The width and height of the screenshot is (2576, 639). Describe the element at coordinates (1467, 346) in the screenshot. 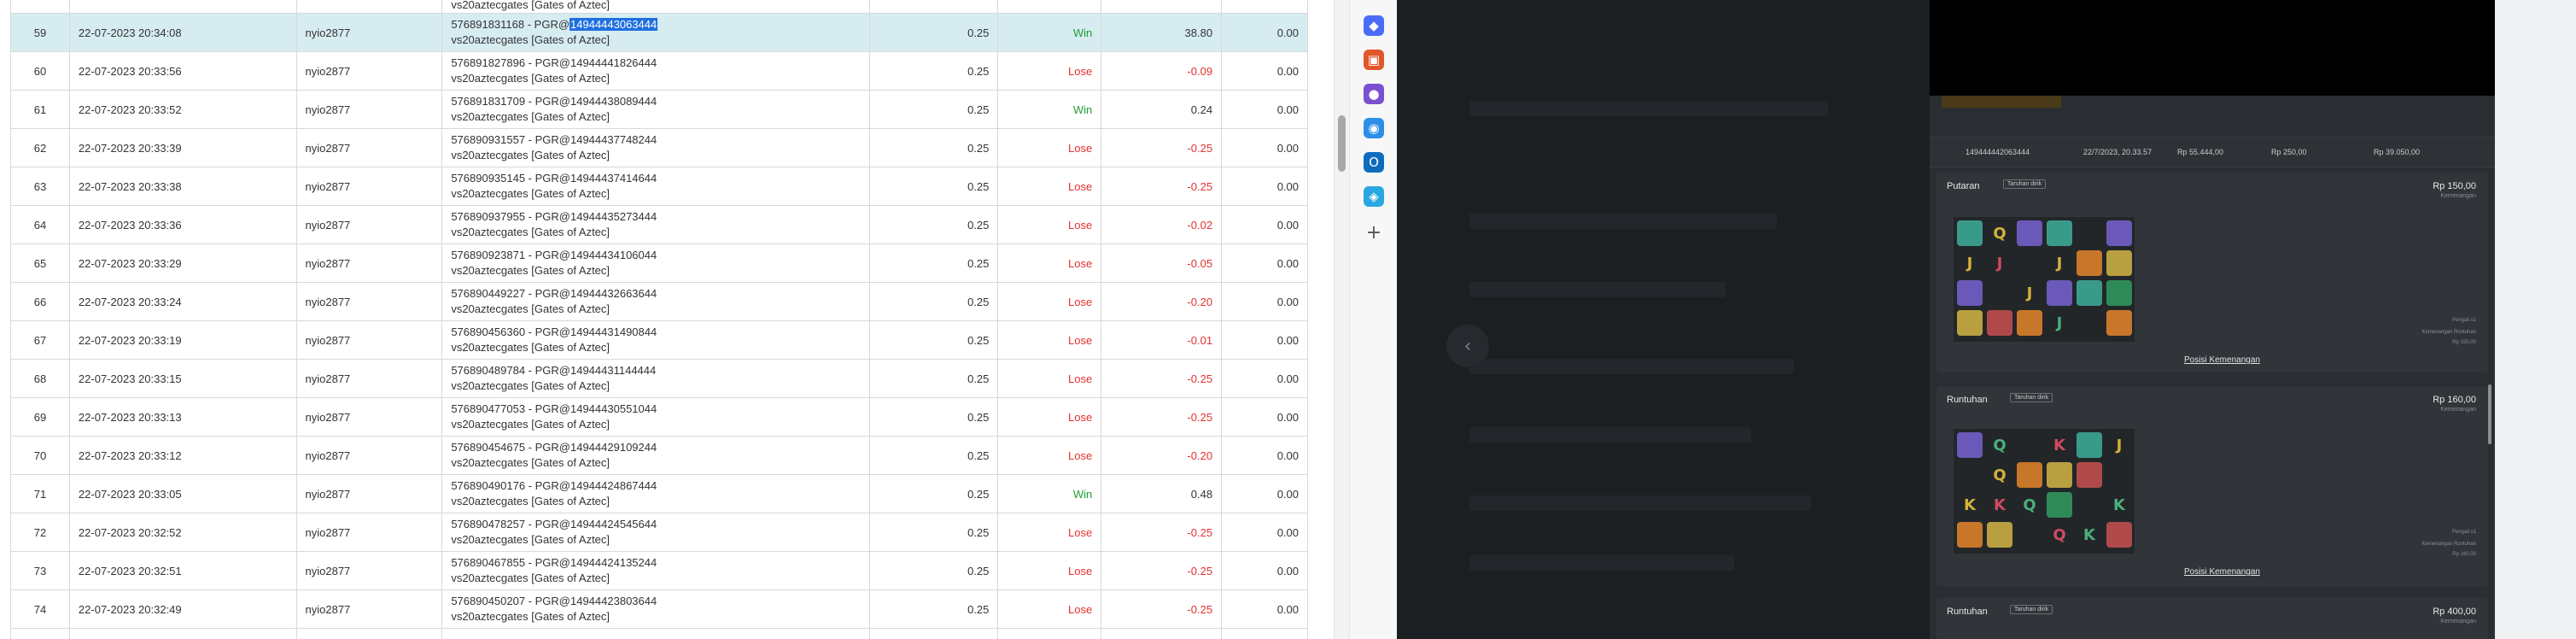

I see `previous-arrow-icon: ‹` at that location.